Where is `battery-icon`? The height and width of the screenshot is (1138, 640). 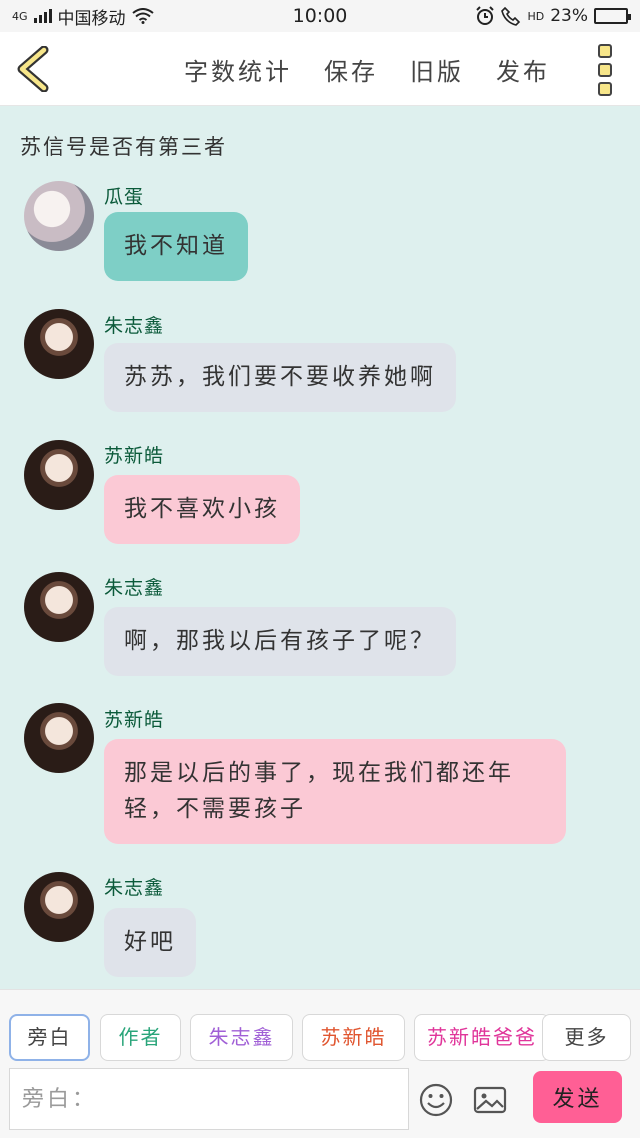
battery-icon is located at coordinates (612, 16).